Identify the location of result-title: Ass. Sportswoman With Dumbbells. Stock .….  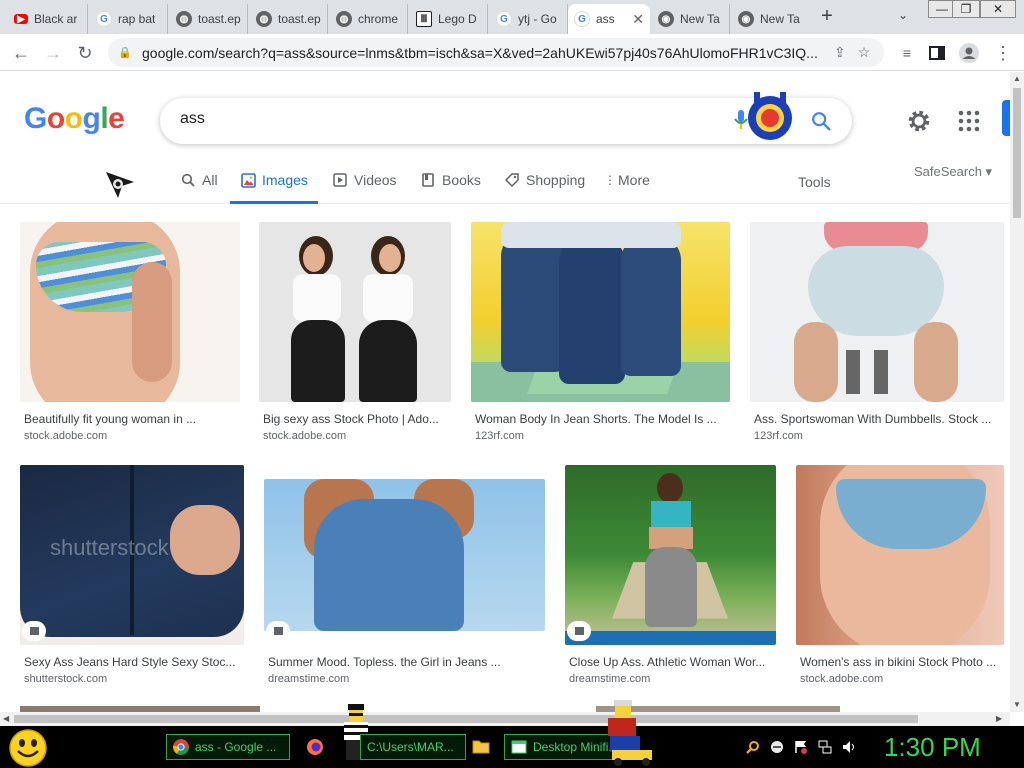
(877, 419).